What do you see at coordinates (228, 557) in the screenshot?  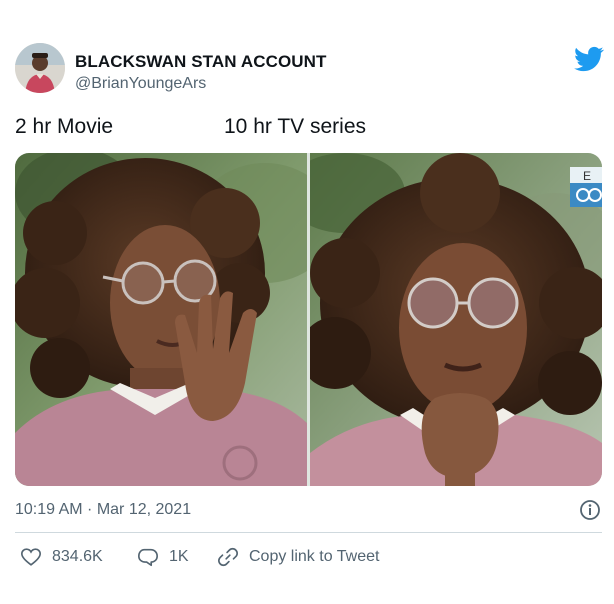 I see `link-icon` at bounding box center [228, 557].